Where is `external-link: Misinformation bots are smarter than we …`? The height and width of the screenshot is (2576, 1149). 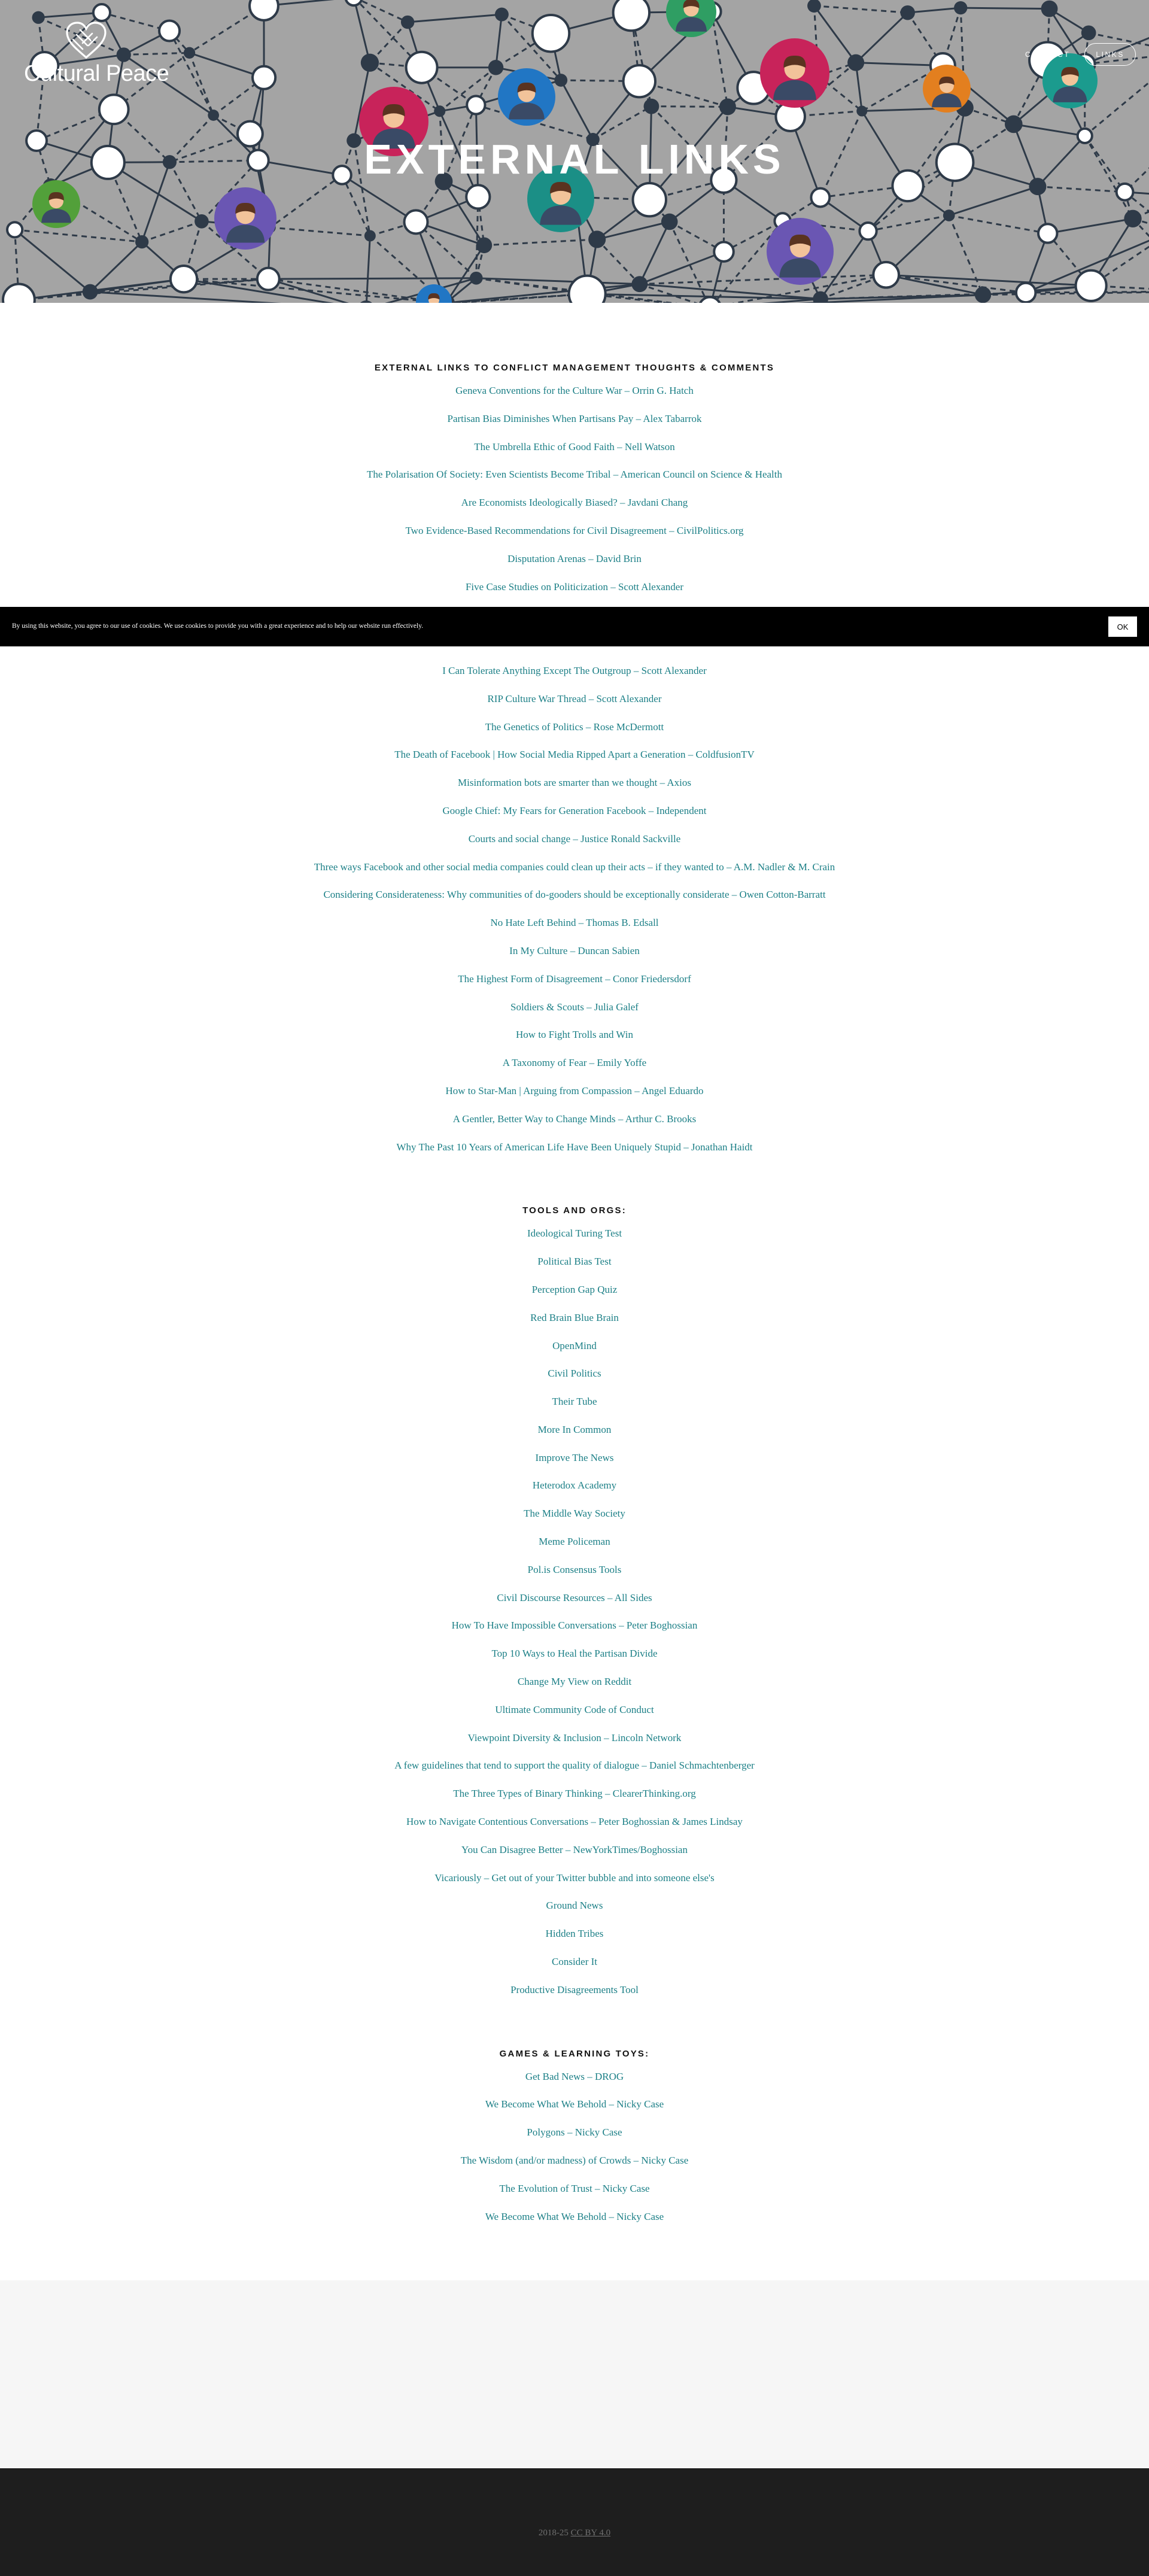
external-link: Misinformation bots are smarter than we … is located at coordinates (574, 782).